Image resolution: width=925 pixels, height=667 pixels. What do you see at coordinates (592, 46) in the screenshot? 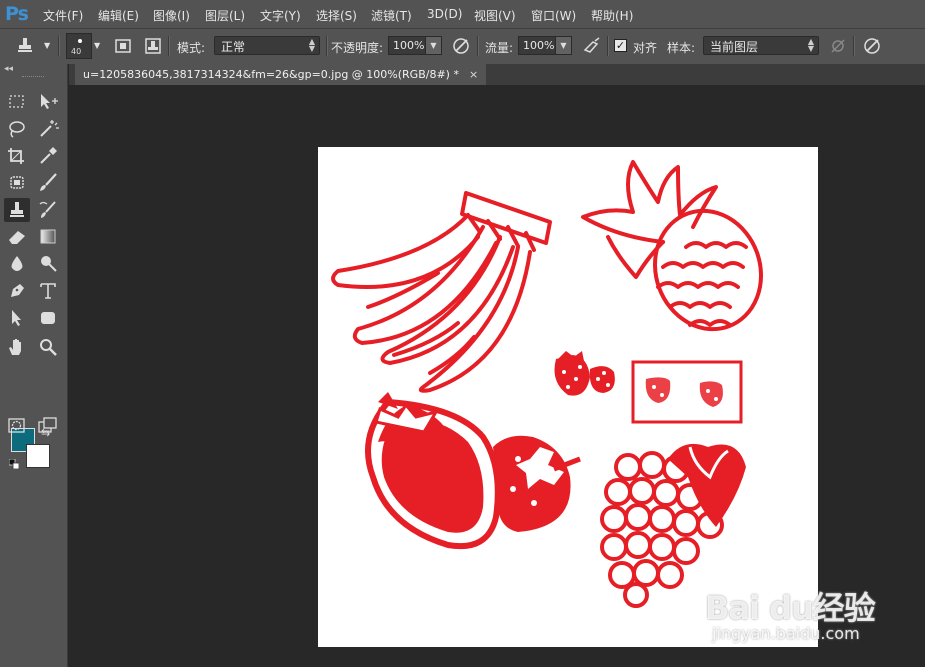
I see `airbrush-icon` at bounding box center [592, 46].